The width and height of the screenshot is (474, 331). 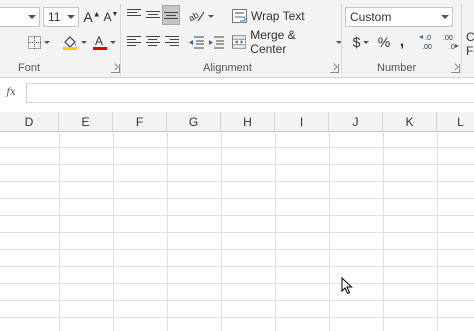 I want to click on decrease-decimal-icon: .00 .0, so click(x=451, y=43).